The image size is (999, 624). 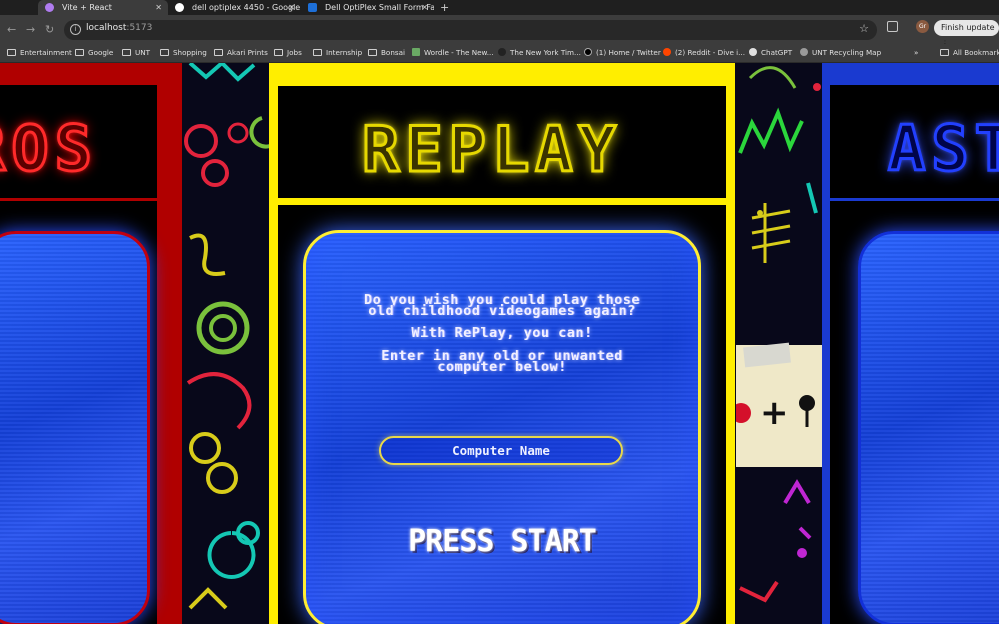 I want to click on bookmark-folder: Akari Prints, so click(x=241, y=52).